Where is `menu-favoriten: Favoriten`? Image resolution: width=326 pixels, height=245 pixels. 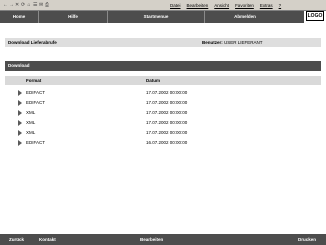
menu-favoriten: Favoriten is located at coordinates (244, 5).